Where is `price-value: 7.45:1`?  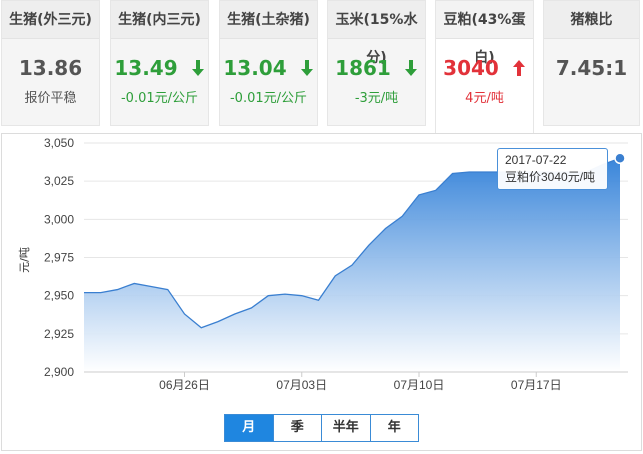 price-value: 7.45:1 is located at coordinates (591, 68).